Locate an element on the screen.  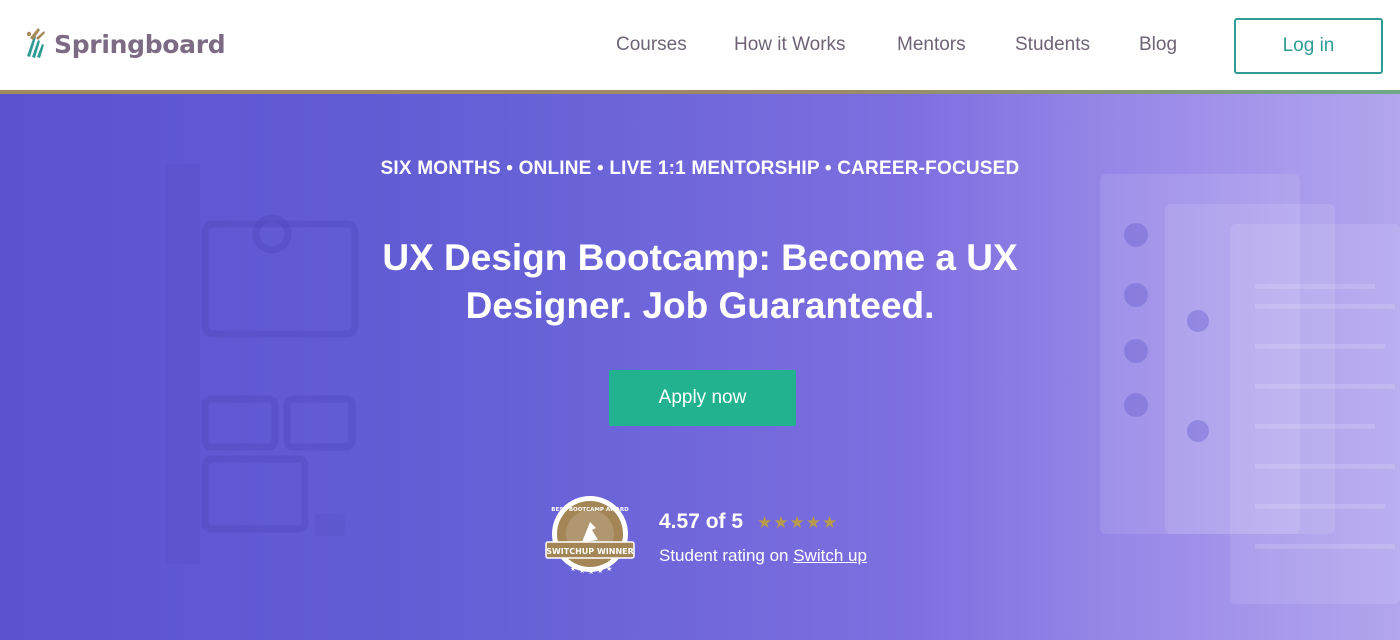
rating-stars: ★ ★ ★ ★ ★ is located at coordinates (797, 522).